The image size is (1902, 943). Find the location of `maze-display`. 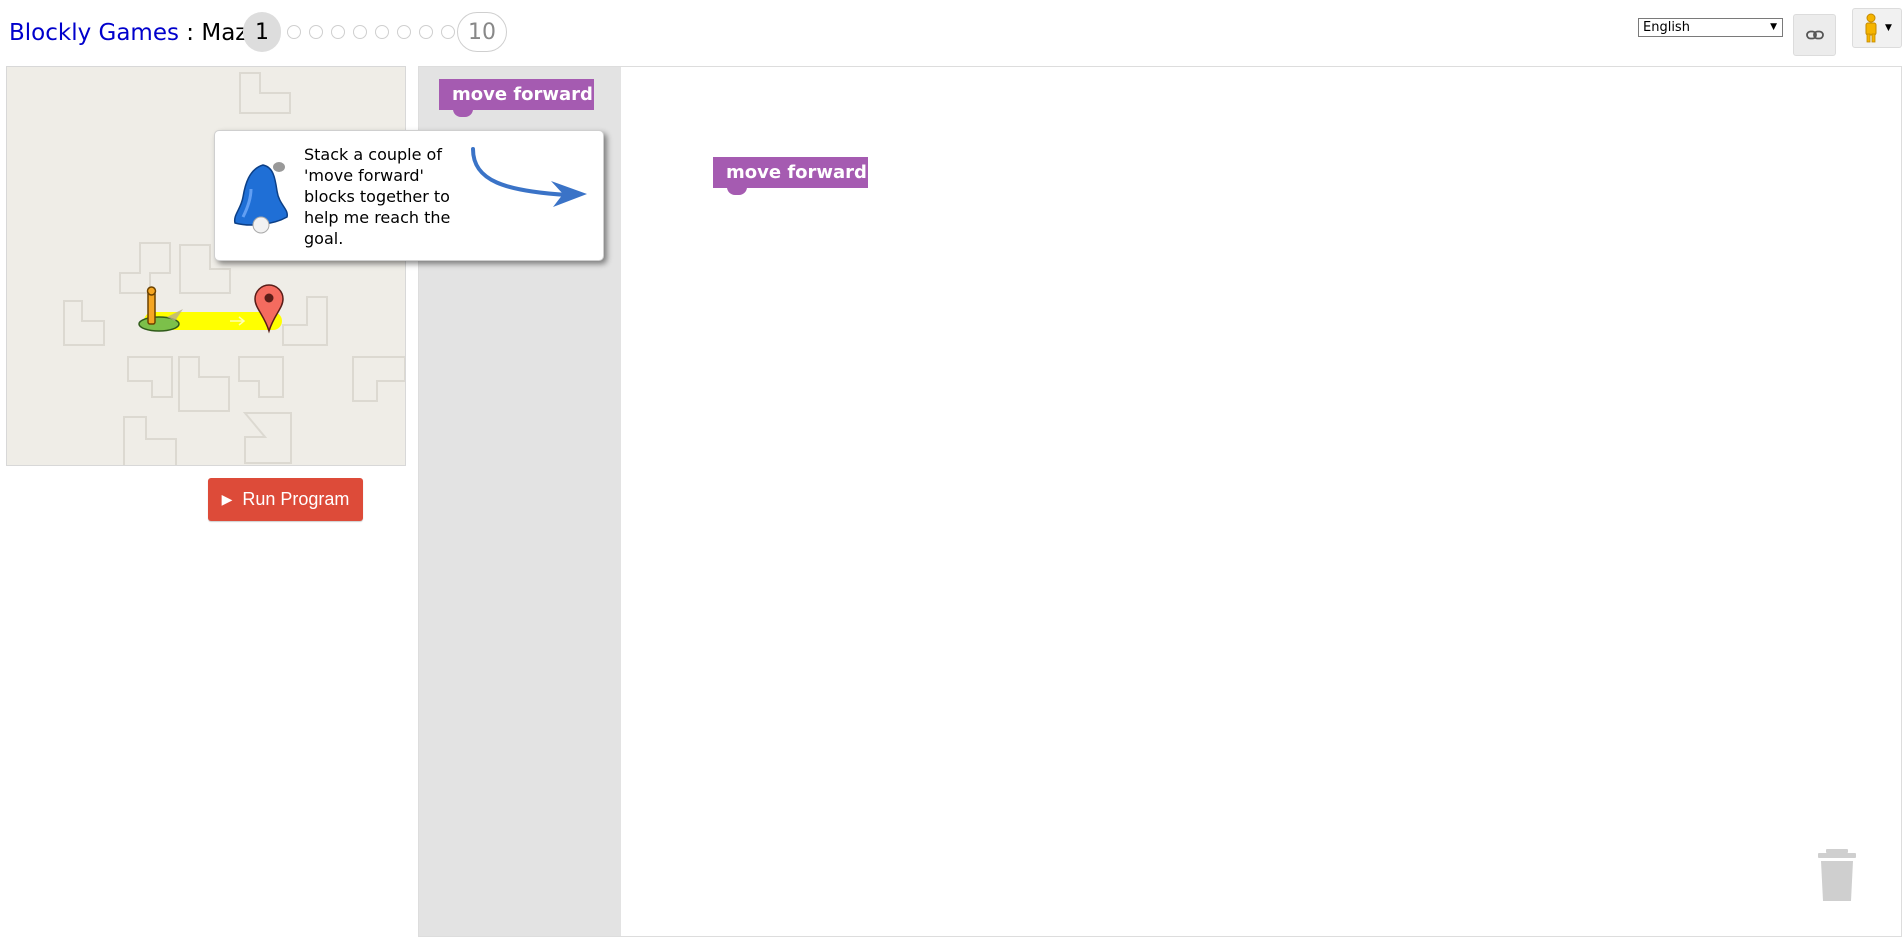

maze-display is located at coordinates (206, 266).